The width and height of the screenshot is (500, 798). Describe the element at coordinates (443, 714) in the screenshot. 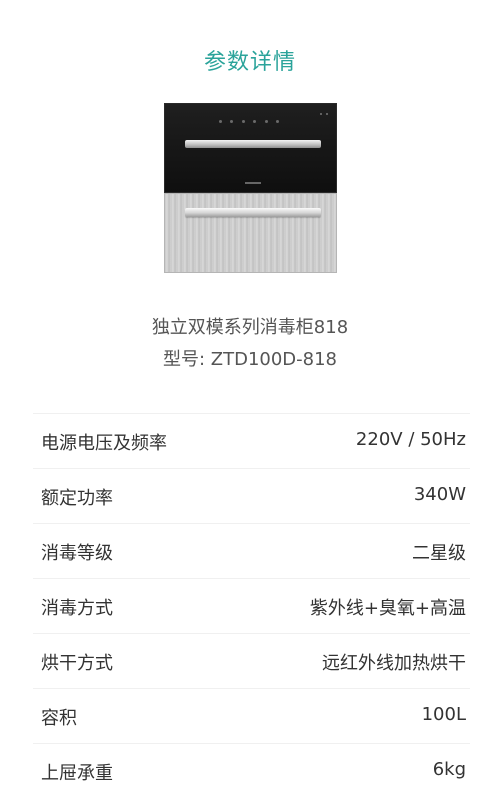

I see `spec-value: 100L` at that location.